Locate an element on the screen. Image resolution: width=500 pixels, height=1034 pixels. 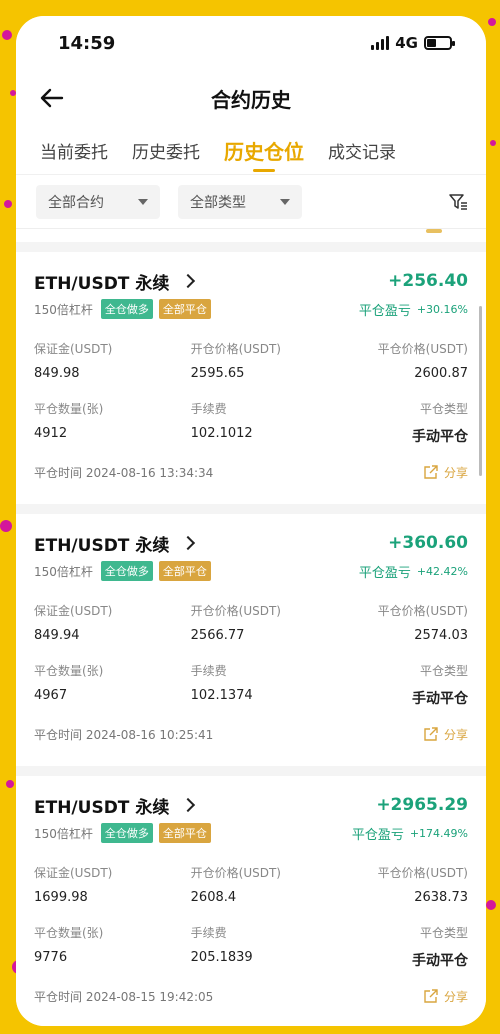
pnl-value: +256.40 is located at coordinates (428, 281).